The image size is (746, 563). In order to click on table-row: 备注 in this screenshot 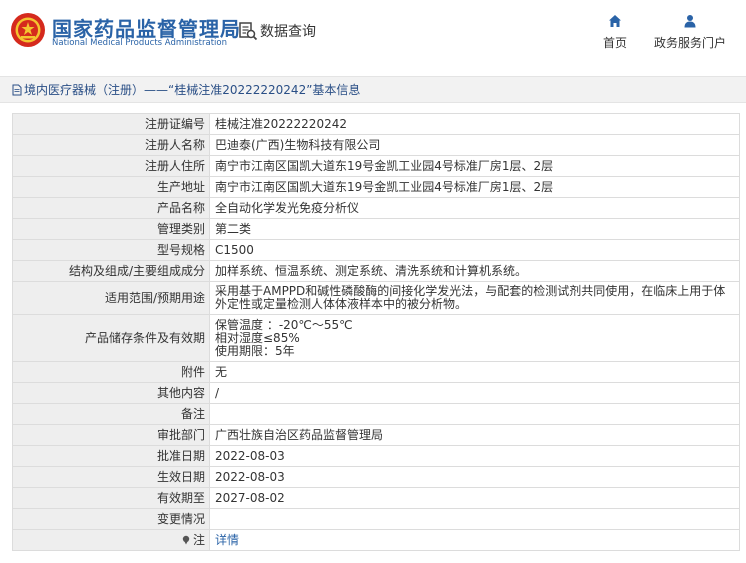, I will do `click(376, 414)`.